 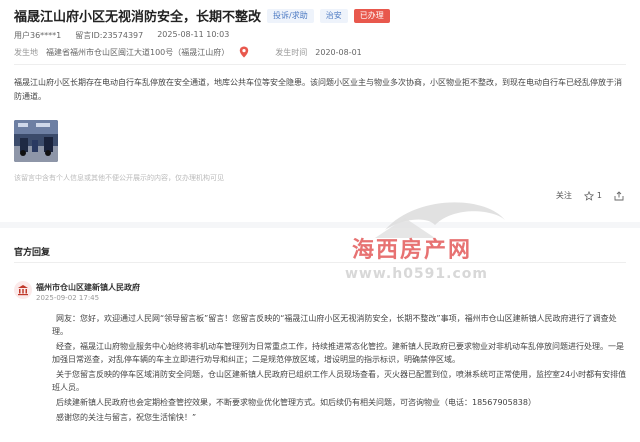 I want to click on map-pin-icon, so click(x=244, y=52).